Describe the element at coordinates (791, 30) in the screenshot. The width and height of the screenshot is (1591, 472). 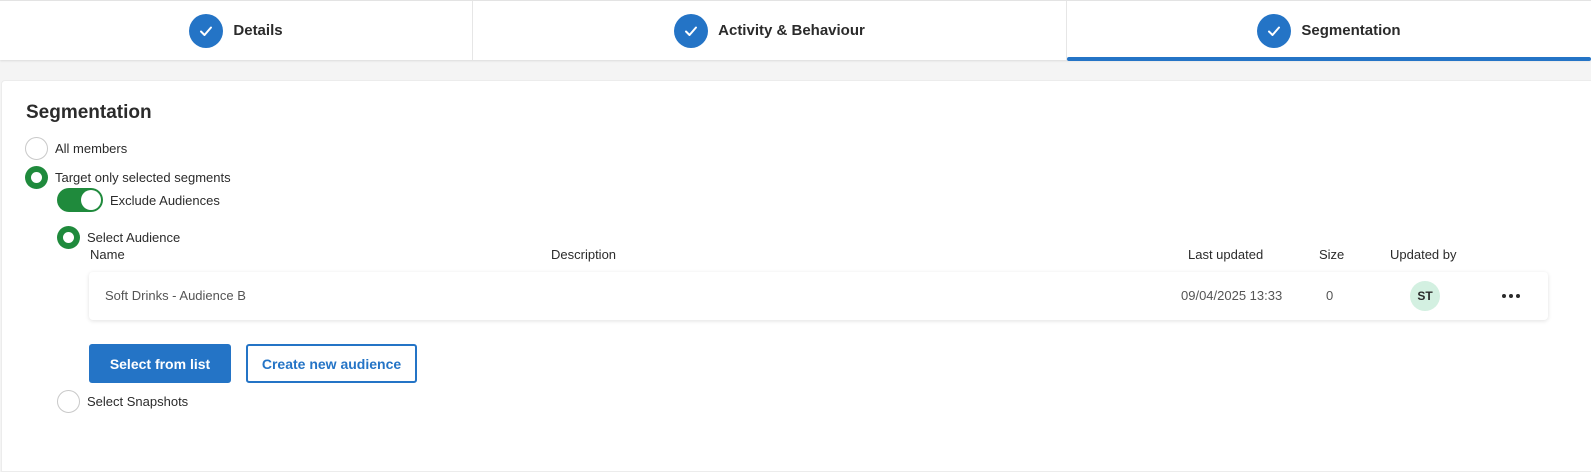
I see `step-label: Activity & Behaviour` at that location.